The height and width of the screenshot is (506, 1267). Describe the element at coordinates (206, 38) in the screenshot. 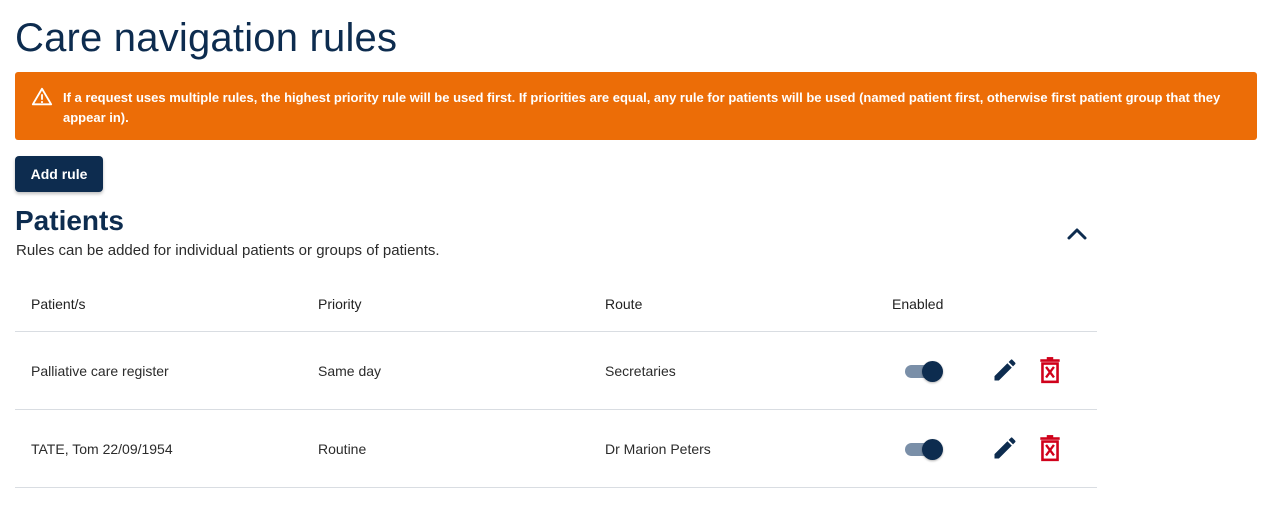

I see `page-title: Care navigation rules` at that location.